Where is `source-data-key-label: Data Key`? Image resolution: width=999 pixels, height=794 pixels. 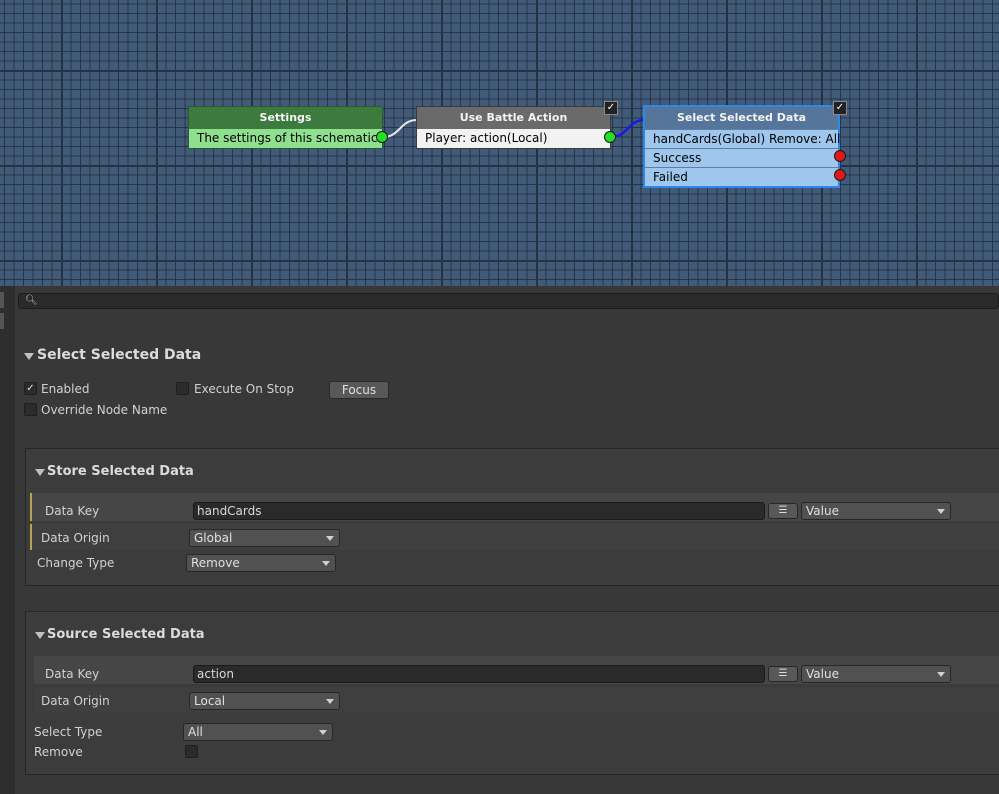 source-data-key-label: Data Key is located at coordinates (72, 674).